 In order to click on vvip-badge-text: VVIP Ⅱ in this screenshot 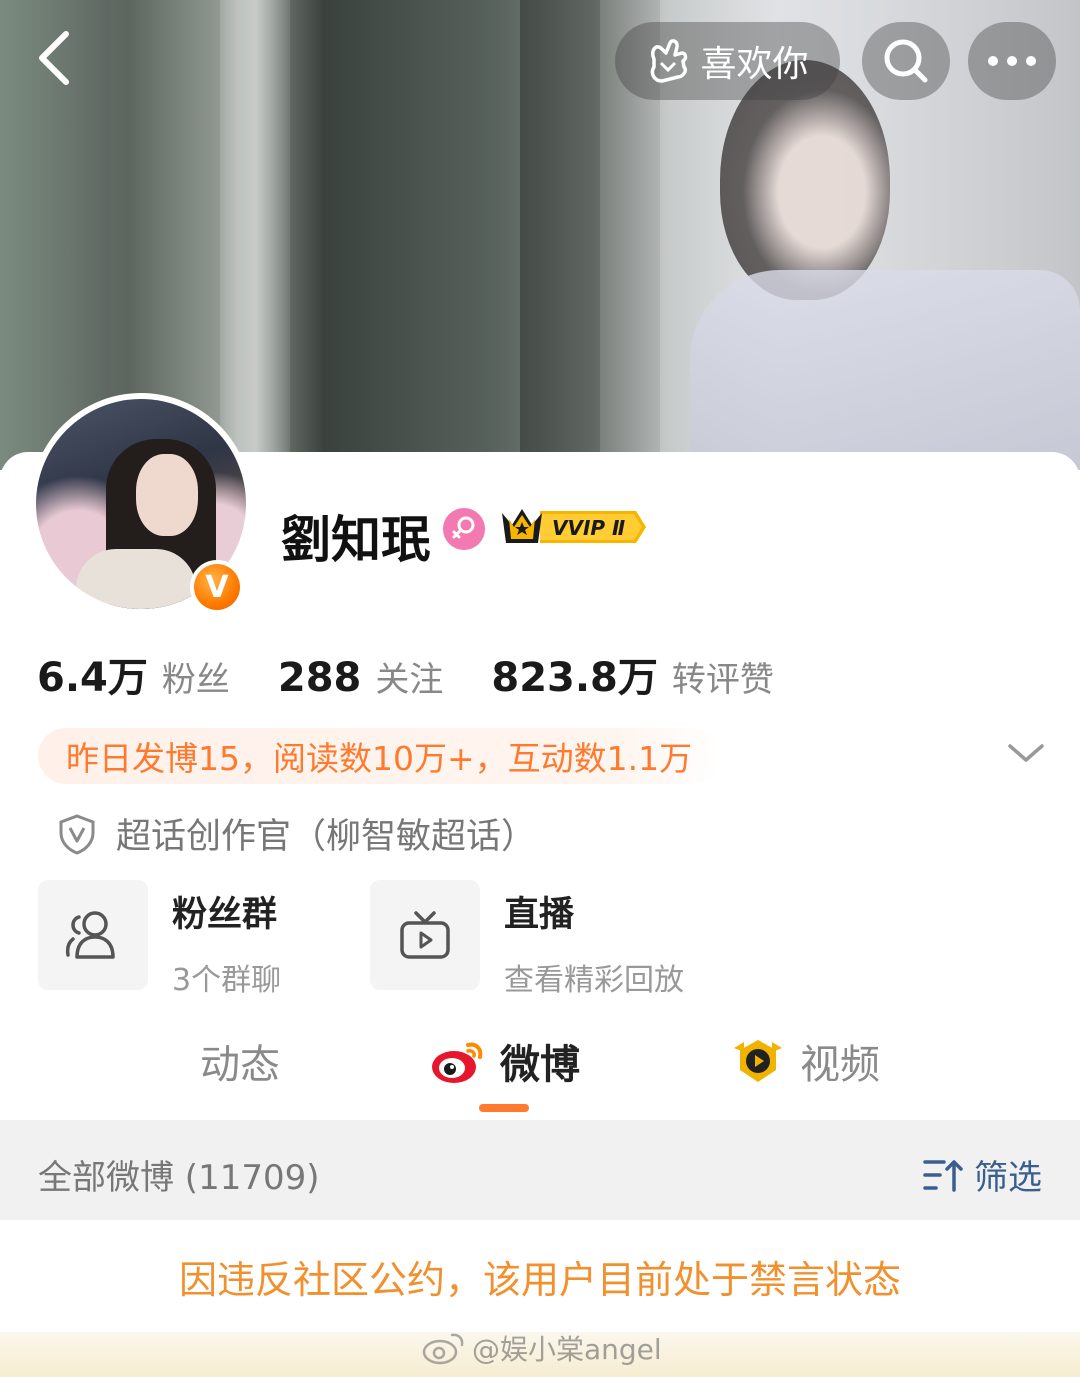, I will do `click(588, 528)`.